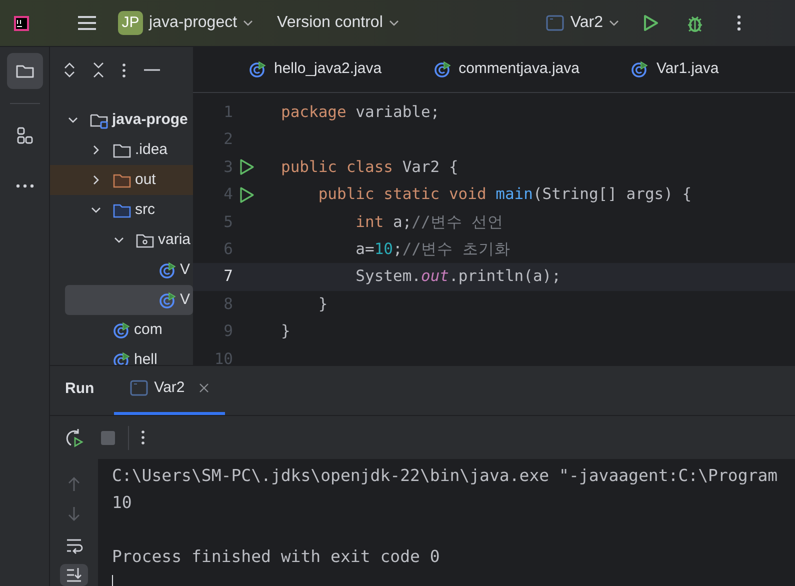  I want to click on code-line: System.out.println(a);, so click(457, 277).